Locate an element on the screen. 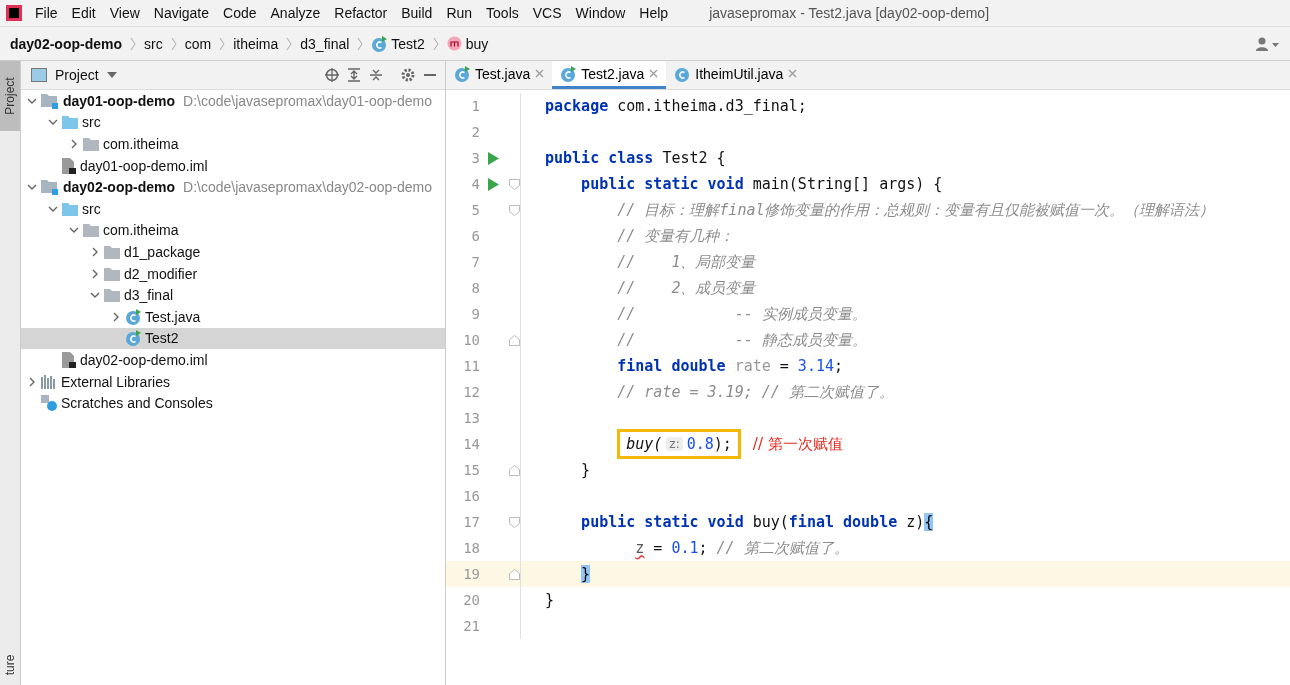 The image size is (1290, 685). menu-item: Edit is located at coordinates (83, 13).